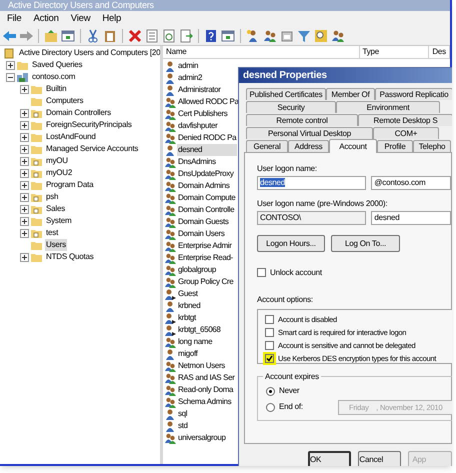 Image resolution: width=456 pixels, height=473 pixels. I want to click on tree-item: NTDS Quotas, so click(70, 257).